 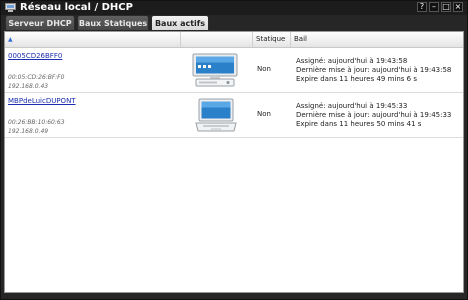 What do you see at coordinates (356, 79) in the screenshot?
I see `lease-expires: Expire dans 11 heures 49 mins 6 s` at bounding box center [356, 79].